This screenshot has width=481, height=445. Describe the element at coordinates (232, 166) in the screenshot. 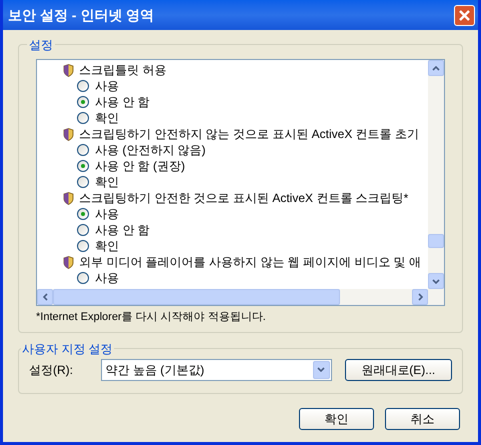

I see `radio-option: 사용 안 함 (권장)` at that location.